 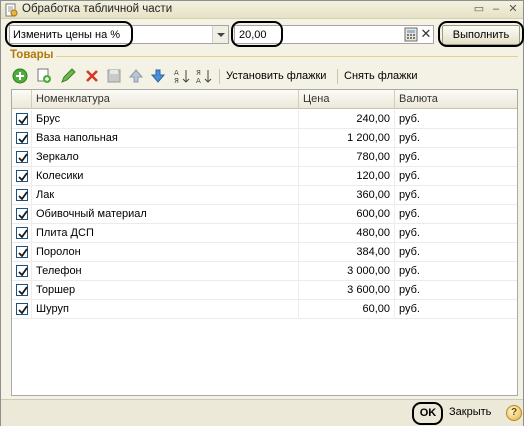 I want to click on set-flags-button: Установить флажки, so click(x=276, y=76).